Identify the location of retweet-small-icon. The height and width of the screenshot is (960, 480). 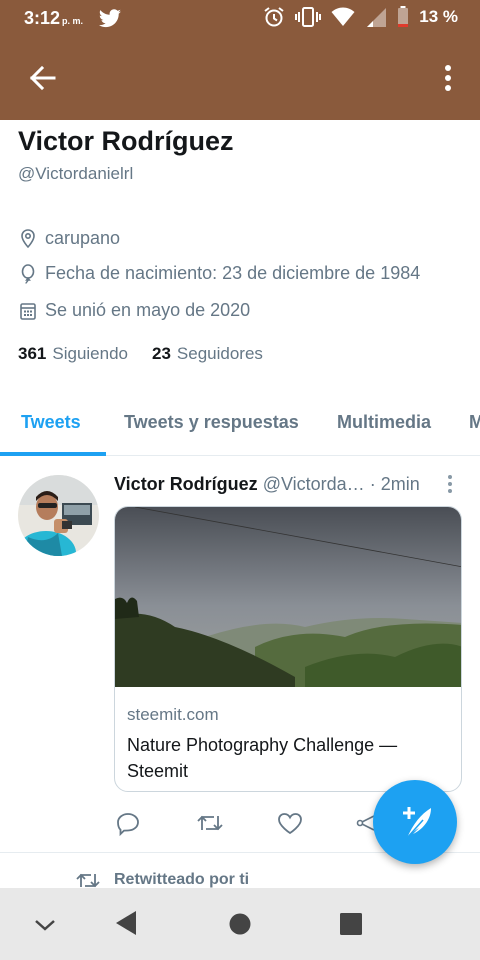
(88, 880).